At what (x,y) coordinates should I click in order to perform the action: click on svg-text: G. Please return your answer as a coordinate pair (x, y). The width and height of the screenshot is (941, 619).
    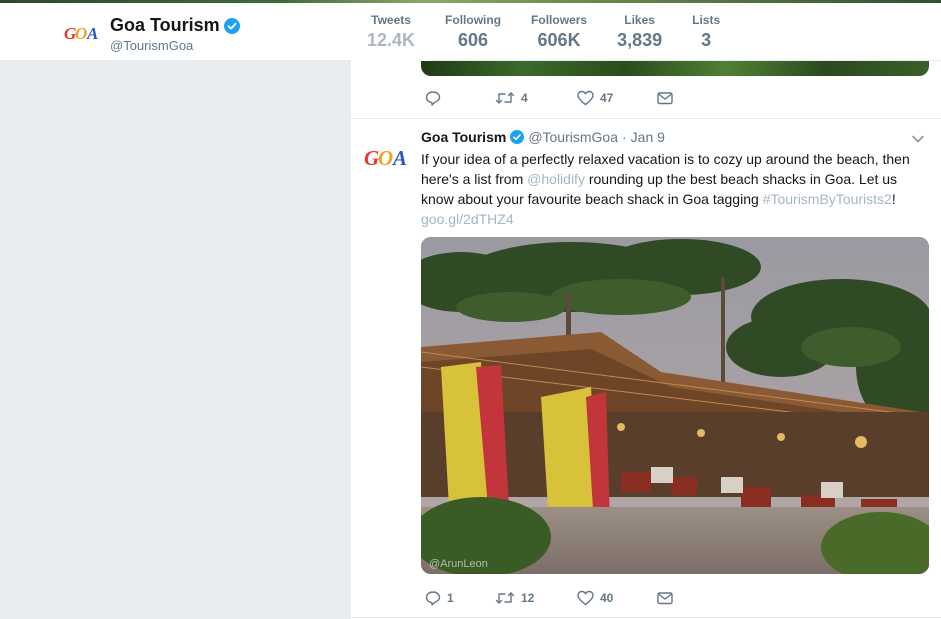
    Looking at the image, I should click on (371, 158).